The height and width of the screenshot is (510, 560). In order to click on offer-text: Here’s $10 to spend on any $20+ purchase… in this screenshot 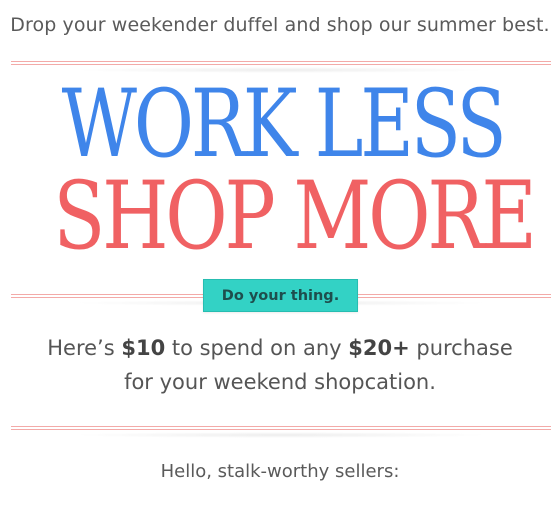, I will do `click(280, 365)`.